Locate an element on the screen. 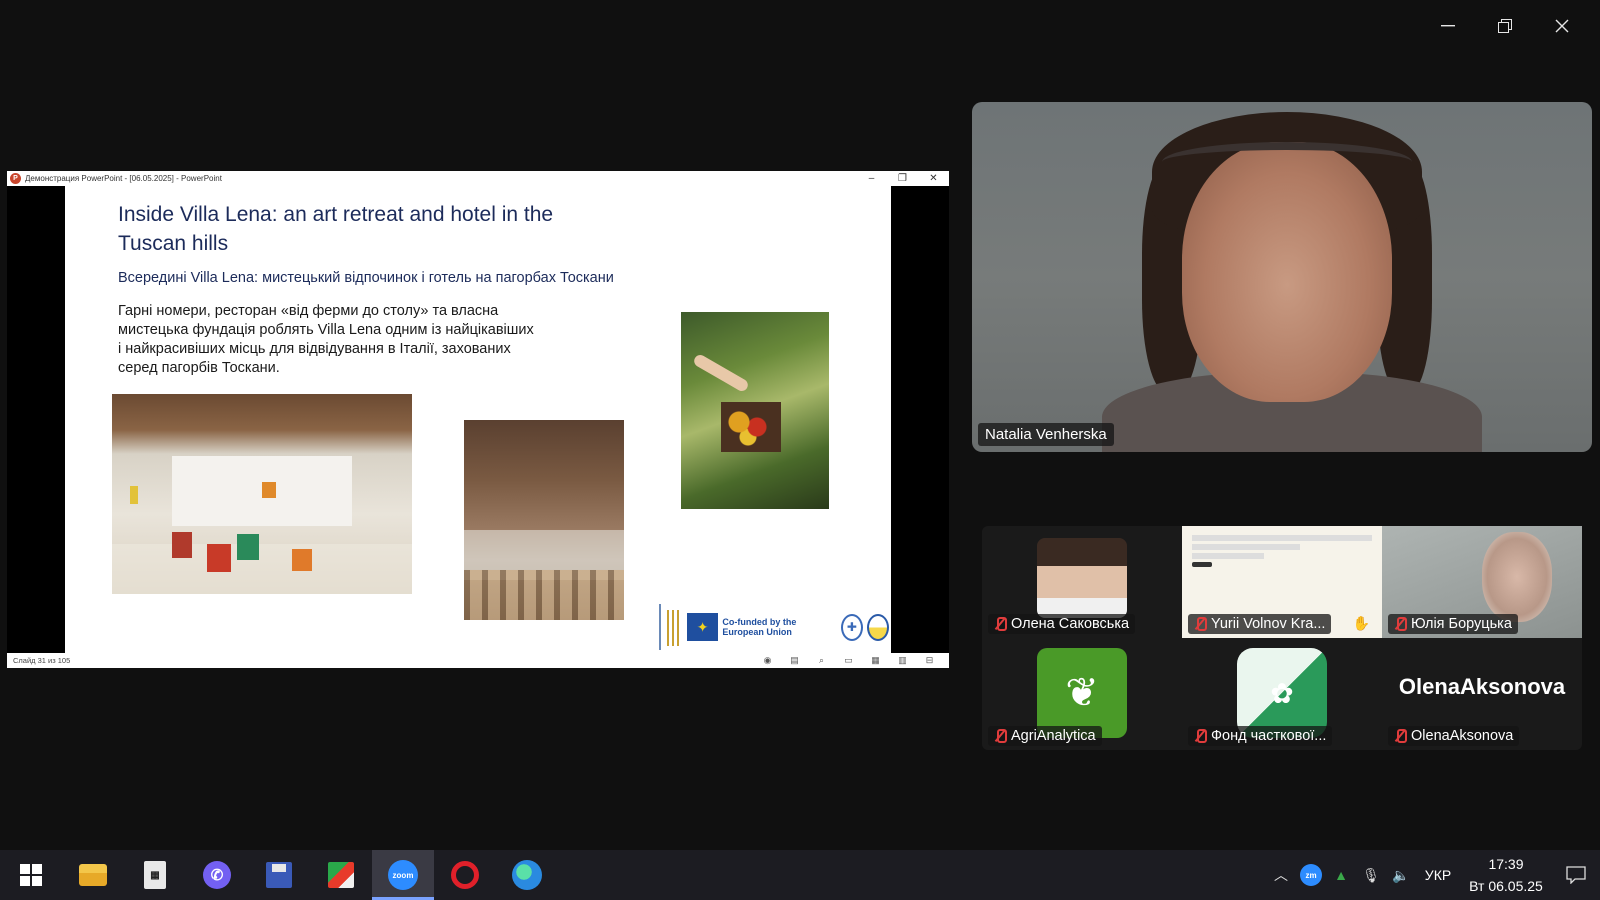  zoom-slide-icon: ⌕ is located at coordinates (821, 660).